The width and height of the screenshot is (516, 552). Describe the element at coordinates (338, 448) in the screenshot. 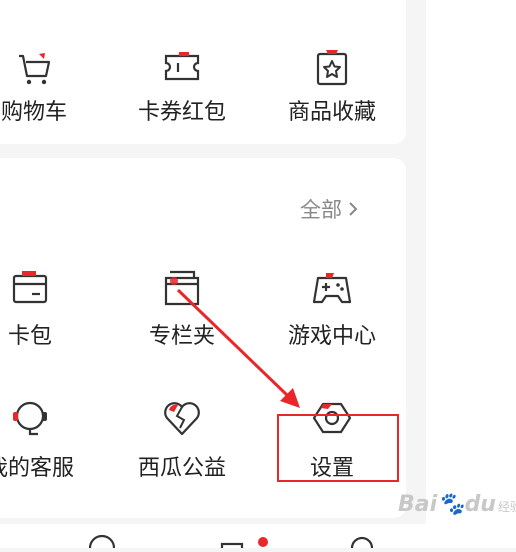

I see `settings-highlight-box` at that location.